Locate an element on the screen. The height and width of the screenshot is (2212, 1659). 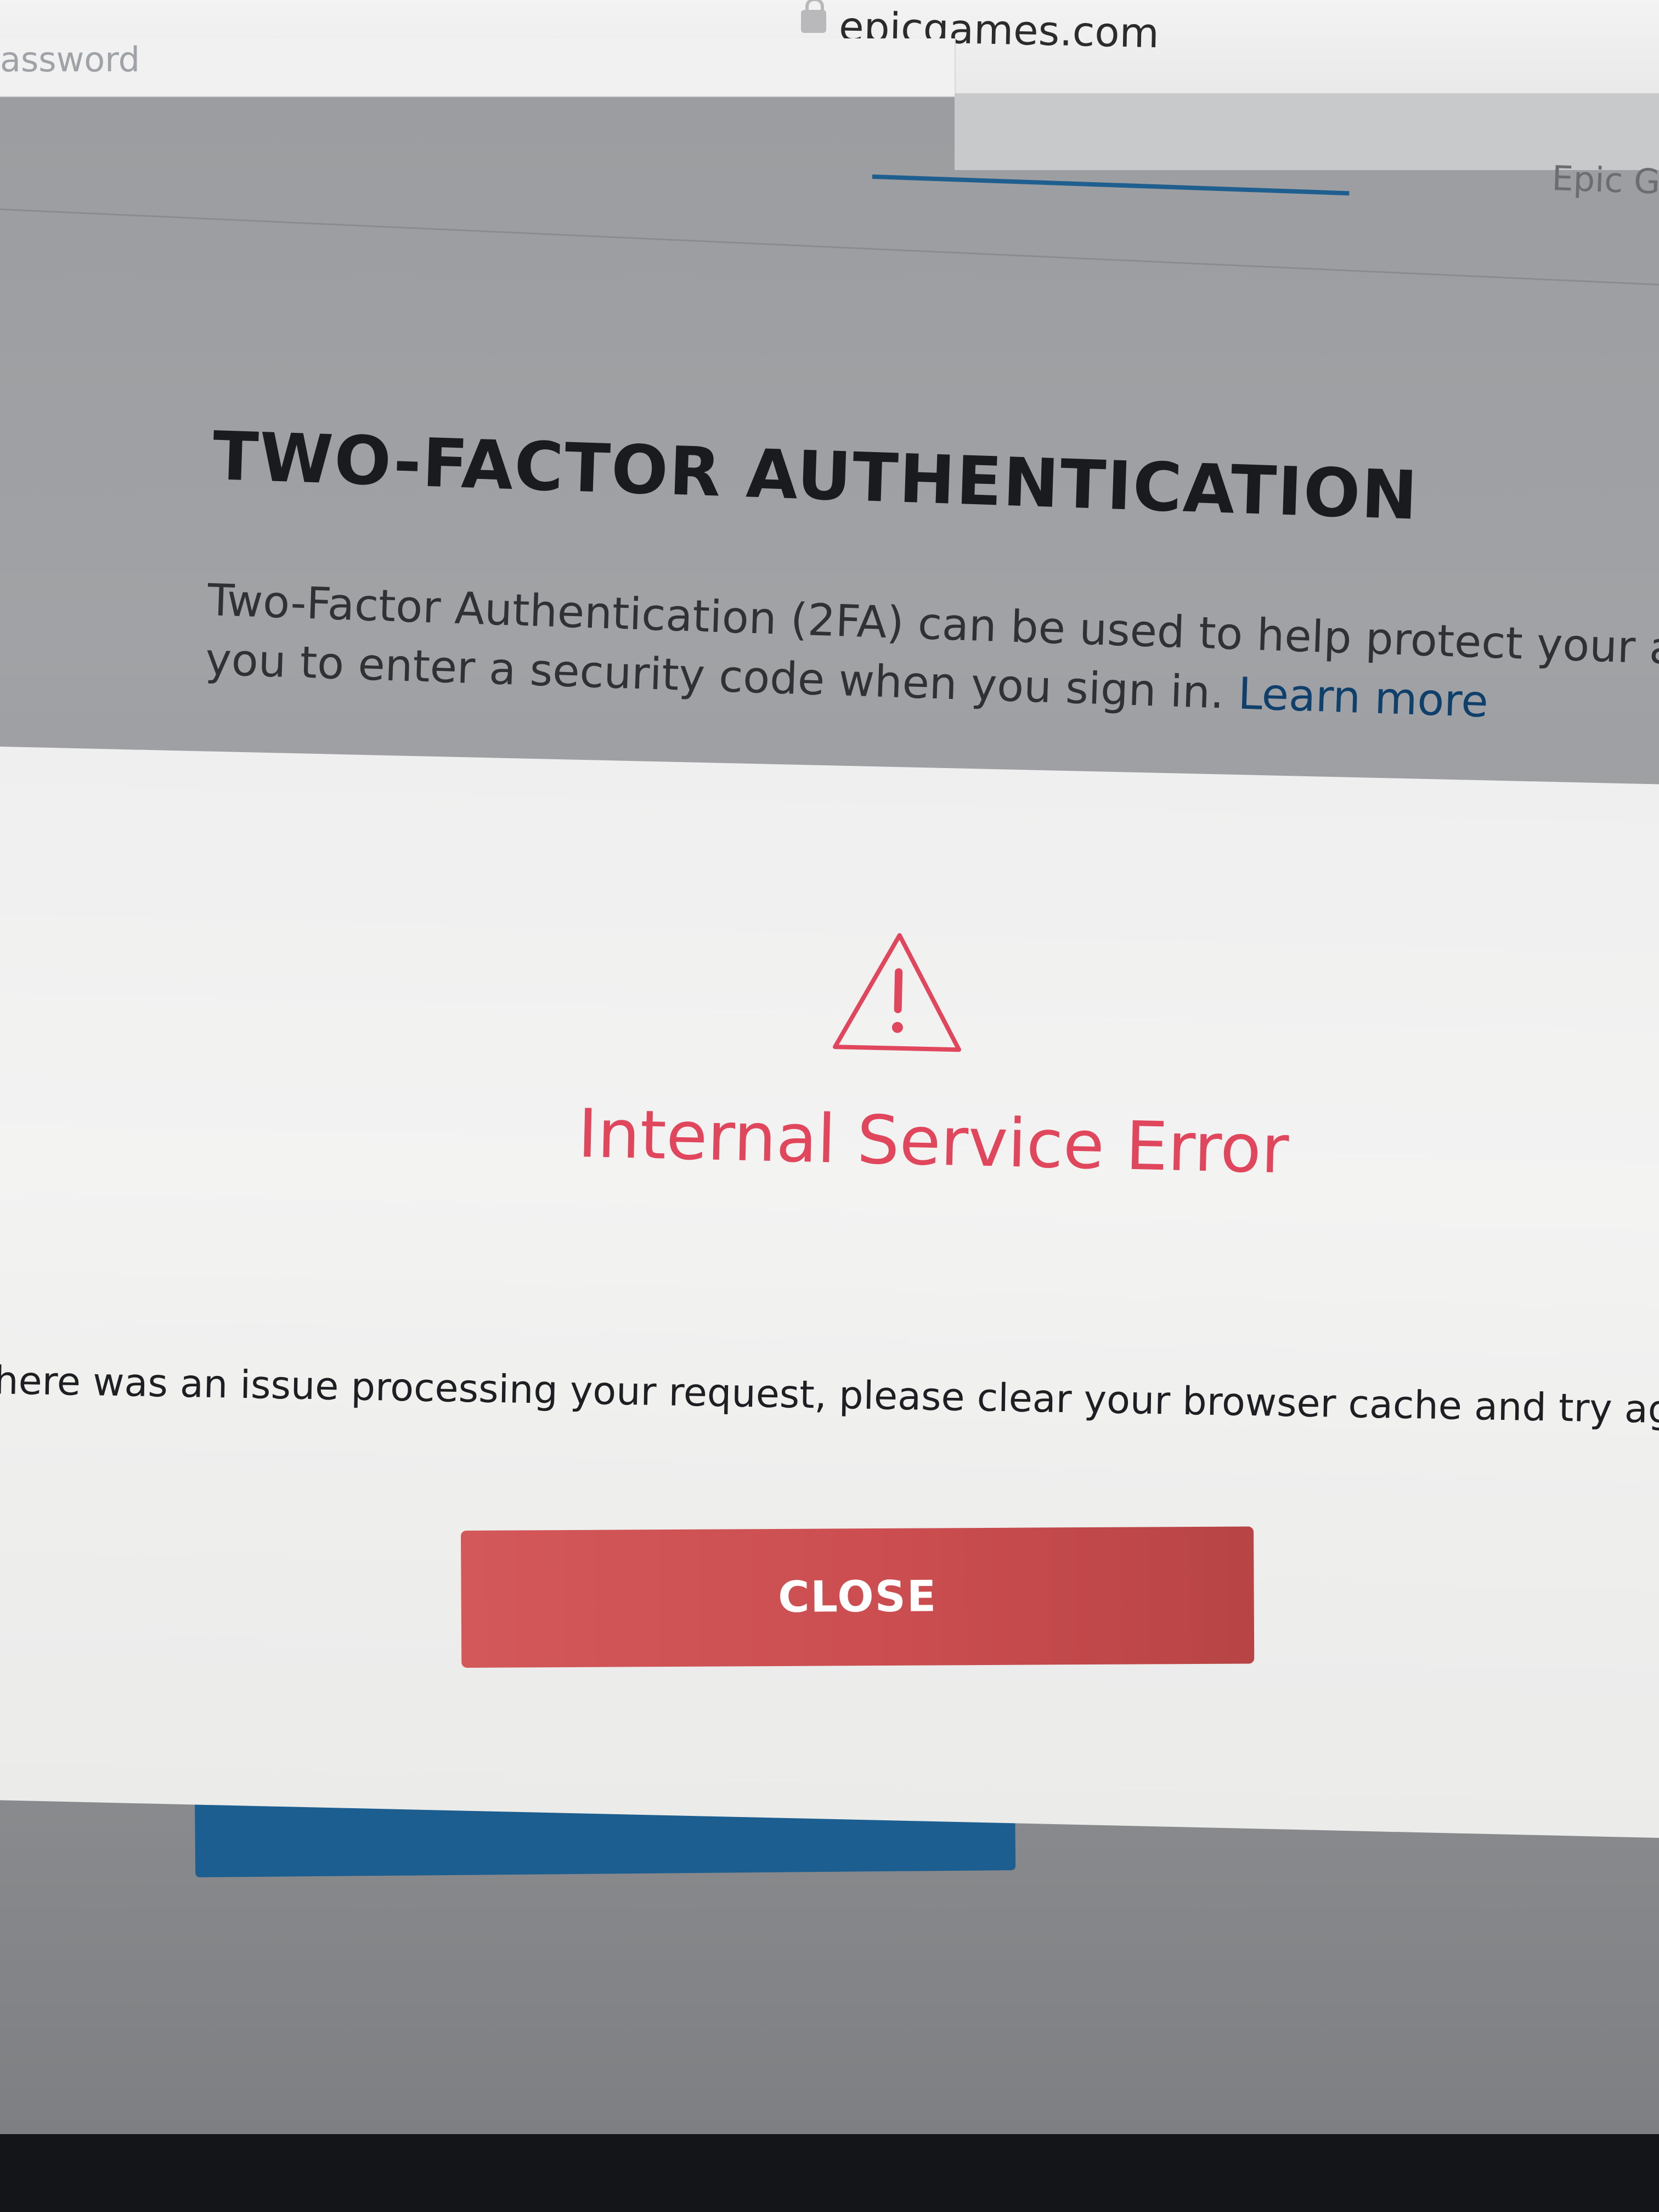
learn-more-link: Learn more is located at coordinates (1363, 697).